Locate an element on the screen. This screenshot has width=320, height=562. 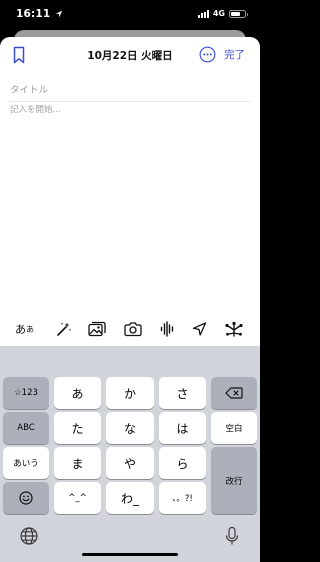
text-style-label-small: あ is located at coordinates (30, 329).